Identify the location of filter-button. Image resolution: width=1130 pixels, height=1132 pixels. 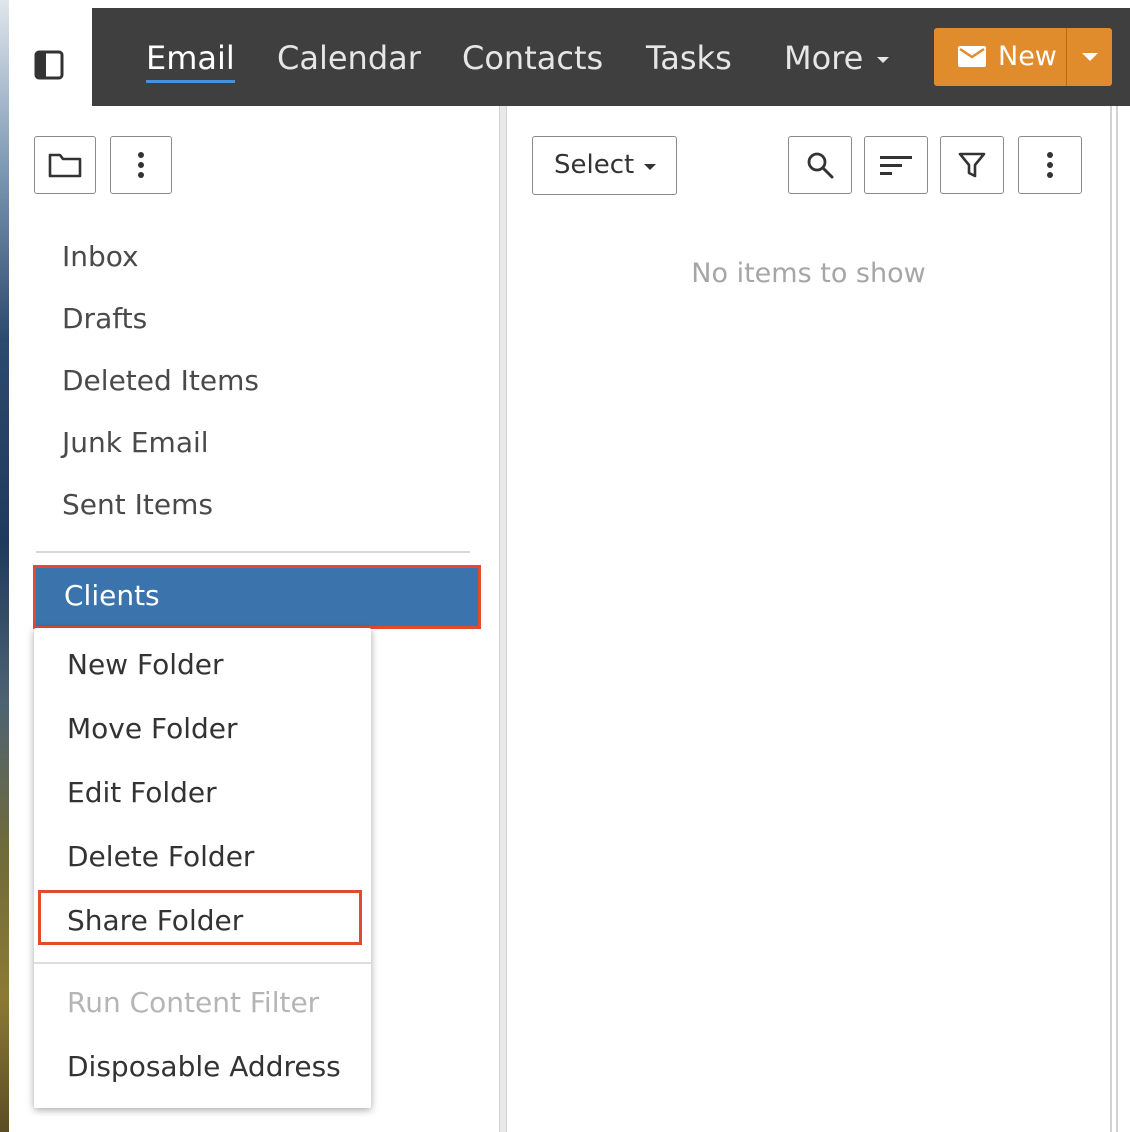
(972, 165).